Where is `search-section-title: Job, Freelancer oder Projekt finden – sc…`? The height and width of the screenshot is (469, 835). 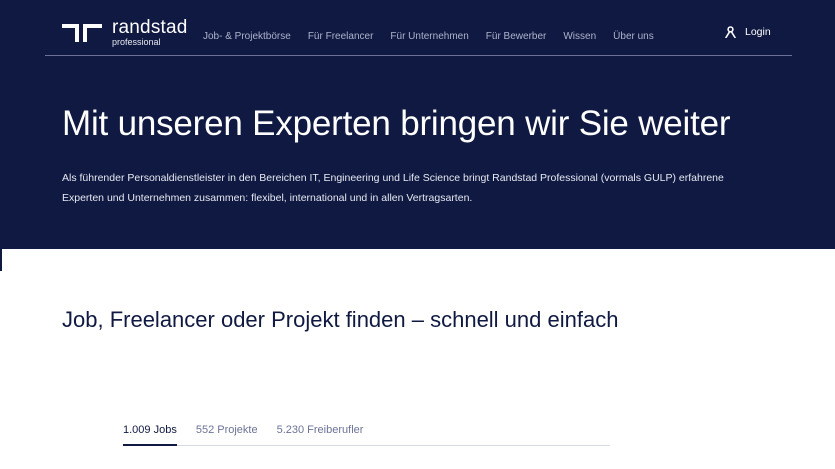
search-section-title: Job, Freelancer oder Projekt finden – sc… is located at coordinates (340, 319).